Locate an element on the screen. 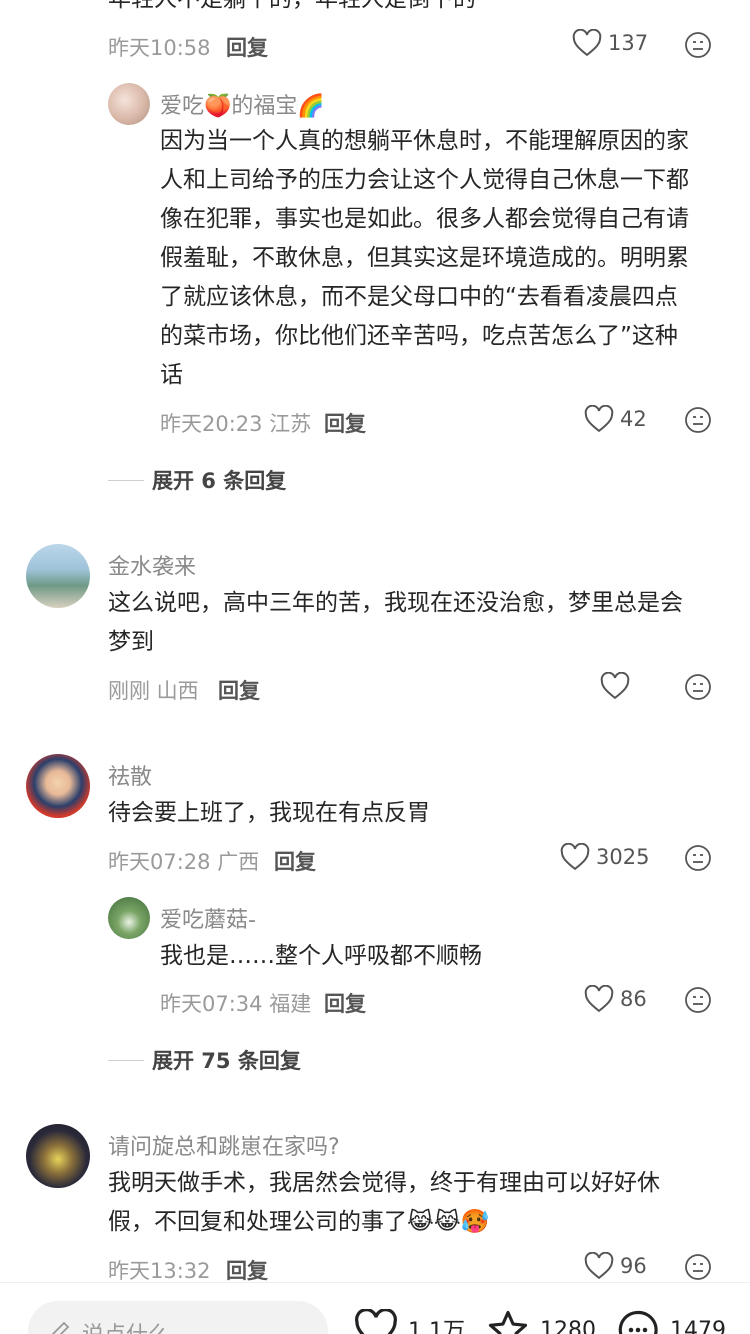 The height and width of the screenshot is (1334, 750). favorite-button: 1280 is located at coordinates (541, 1321).